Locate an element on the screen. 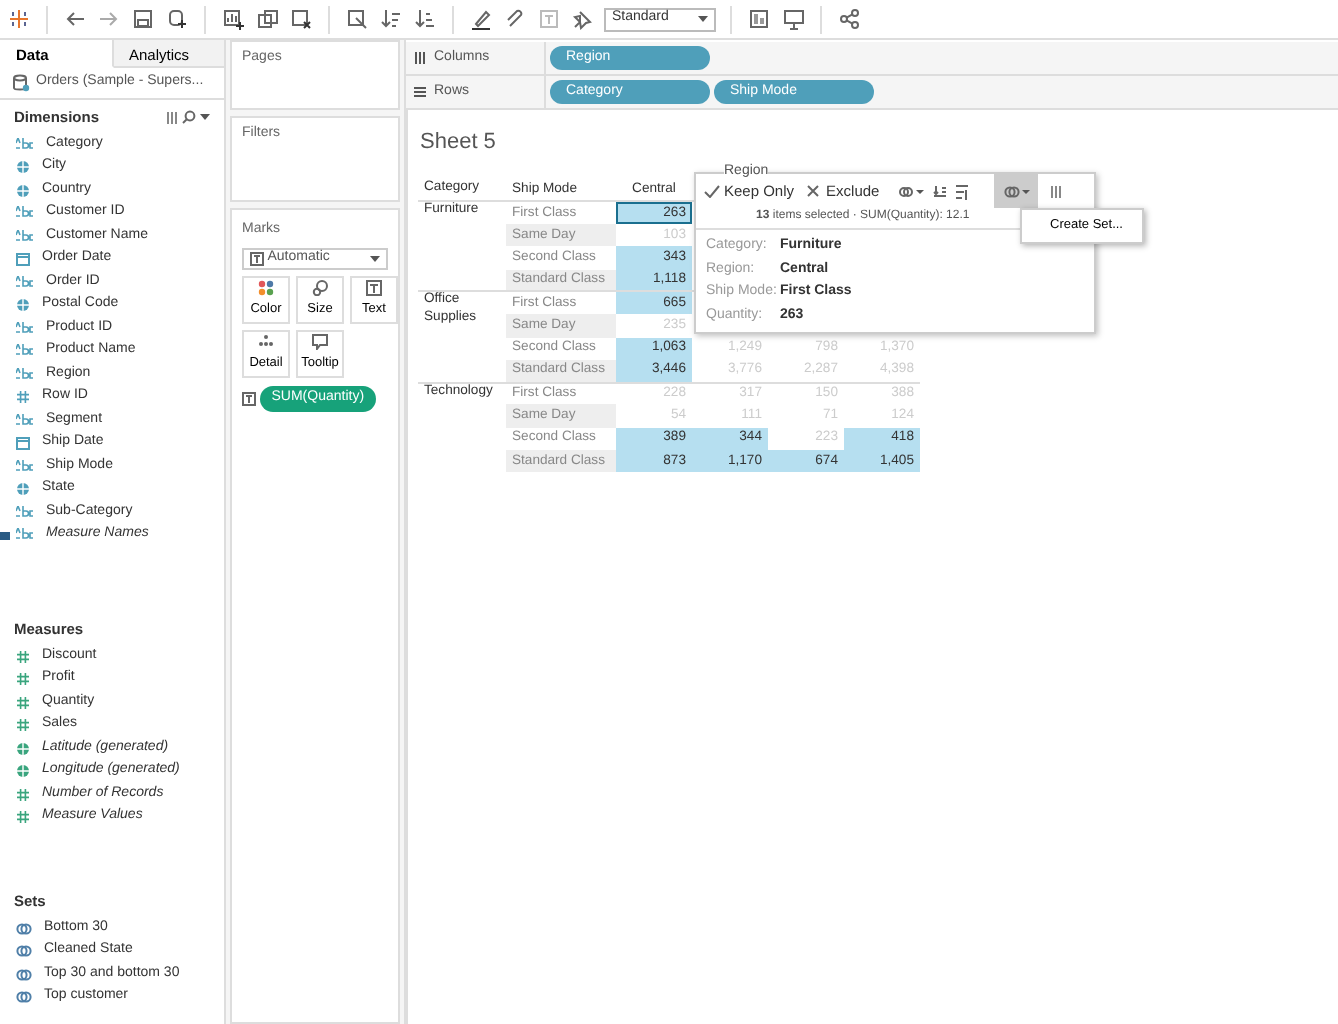 Image resolution: width=1338 pixels, height=1024 pixels. filter-icon is located at coordinates (962, 191).